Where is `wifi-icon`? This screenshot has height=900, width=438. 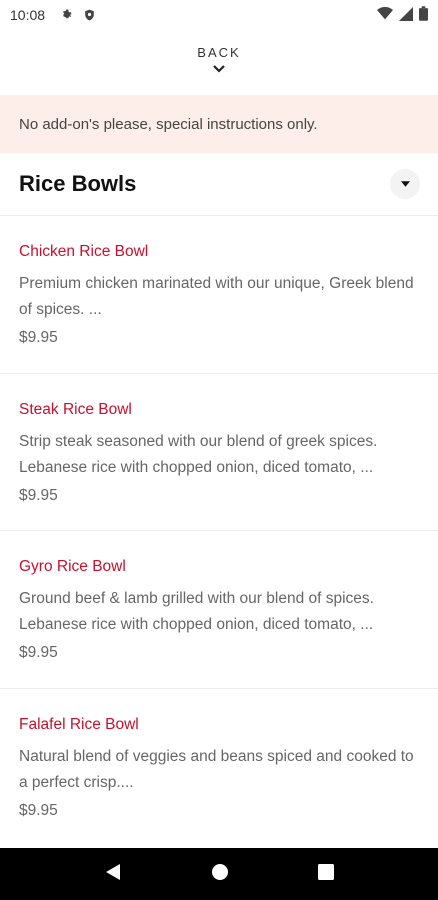
wifi-icon is located at coordinates (385, 15).